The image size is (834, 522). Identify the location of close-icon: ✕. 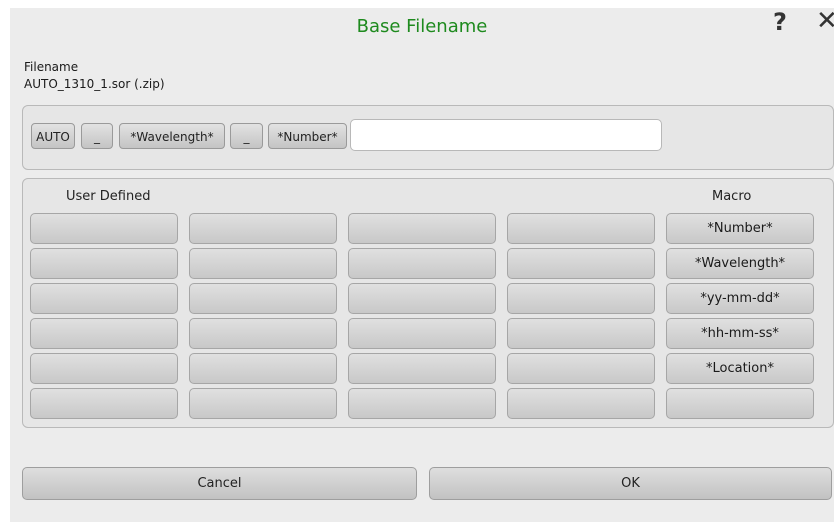
(825, 21).